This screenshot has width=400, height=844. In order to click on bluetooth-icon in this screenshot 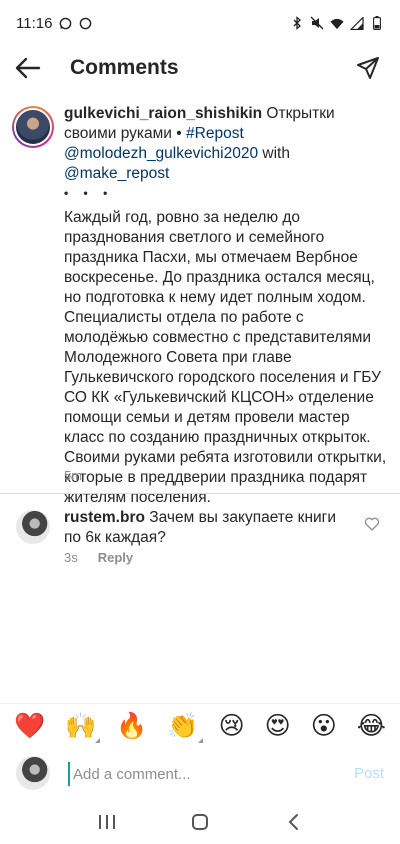, I will do `click(297, 23)`.